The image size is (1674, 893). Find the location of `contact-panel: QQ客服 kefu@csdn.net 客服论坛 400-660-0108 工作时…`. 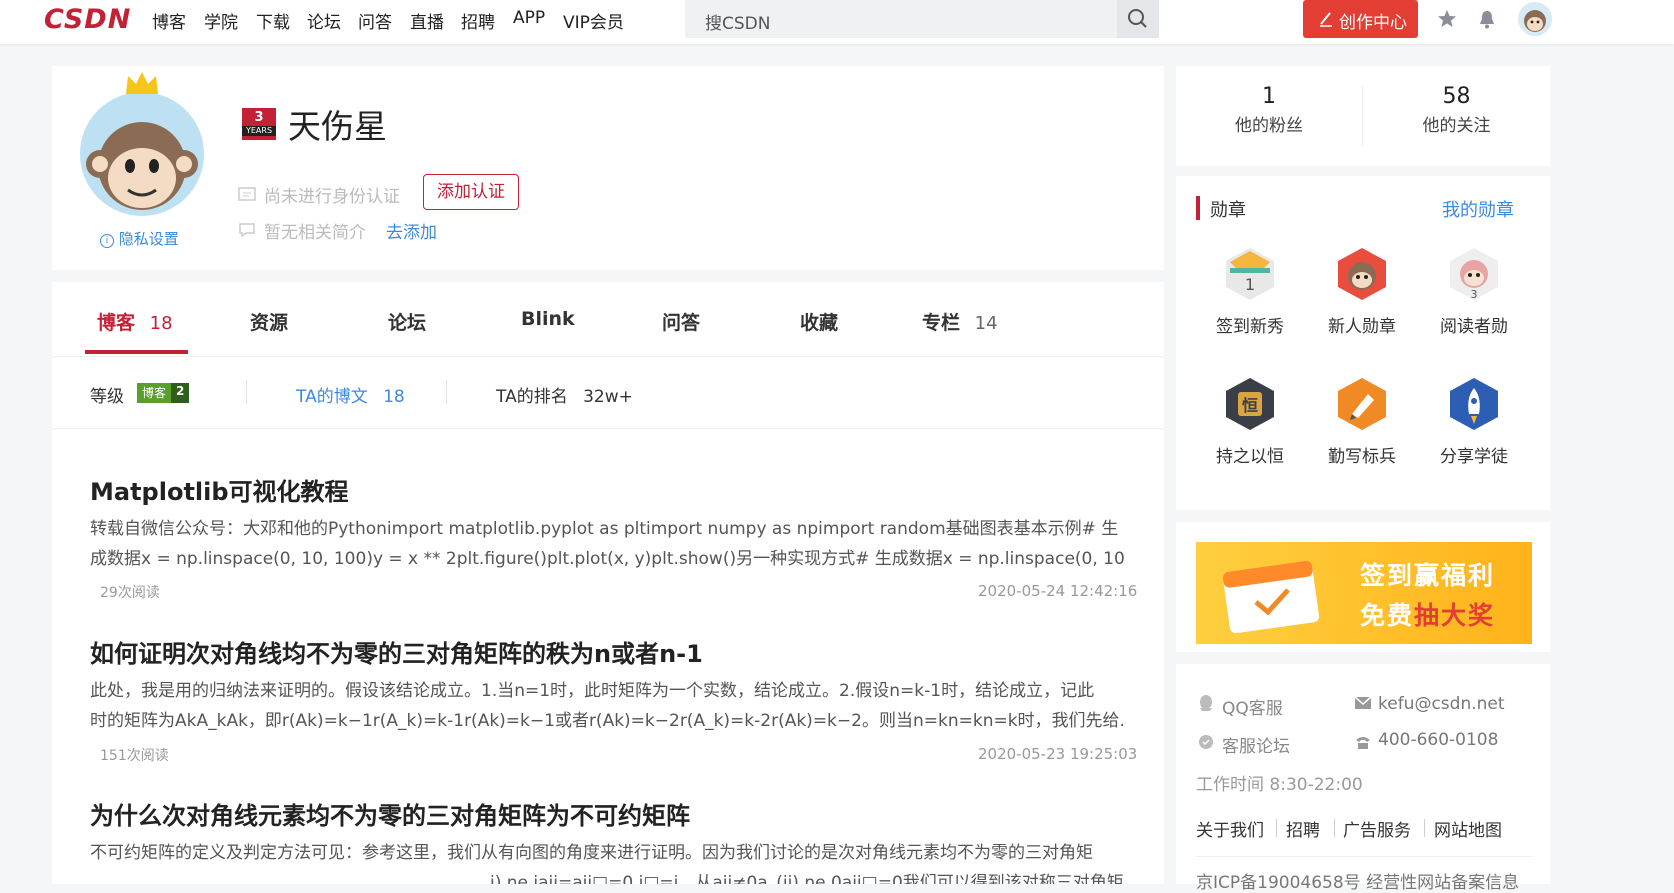

contact-panel: QQ客服 kefu@csdn.net 客服论坛 400-660-0108 工作时… is located at coordinates (1363, 778).